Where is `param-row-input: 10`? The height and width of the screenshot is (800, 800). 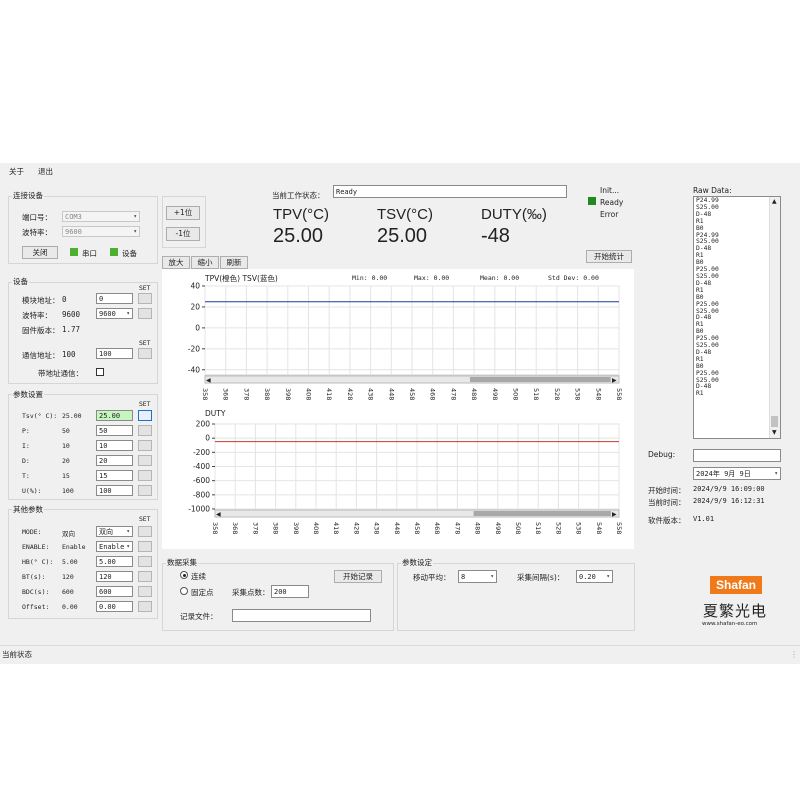 param-row-input: 10 is located at coordinates (114, 445).